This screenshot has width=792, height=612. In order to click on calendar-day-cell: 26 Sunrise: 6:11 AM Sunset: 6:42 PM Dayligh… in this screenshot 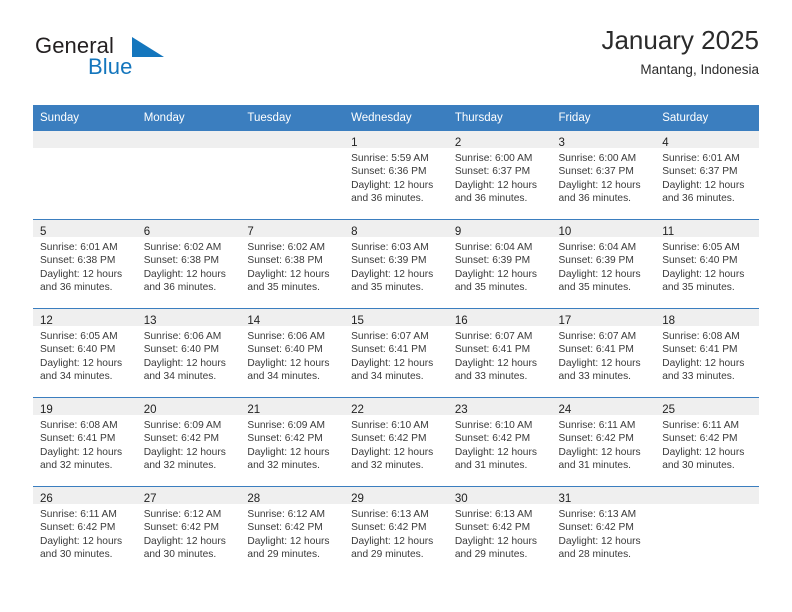, I will do `click(85, 530)`.